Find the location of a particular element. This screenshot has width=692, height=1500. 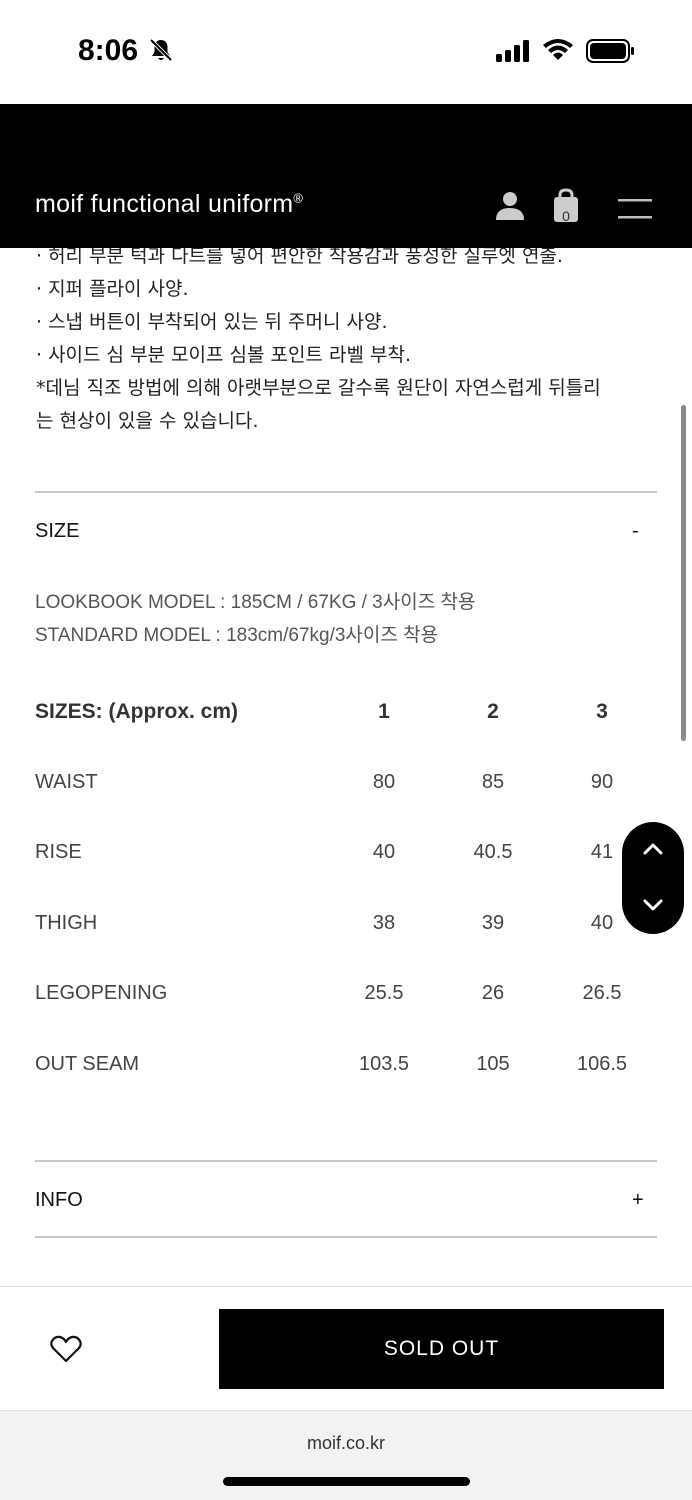

wifi-icon is located at coordinates (558, 49).